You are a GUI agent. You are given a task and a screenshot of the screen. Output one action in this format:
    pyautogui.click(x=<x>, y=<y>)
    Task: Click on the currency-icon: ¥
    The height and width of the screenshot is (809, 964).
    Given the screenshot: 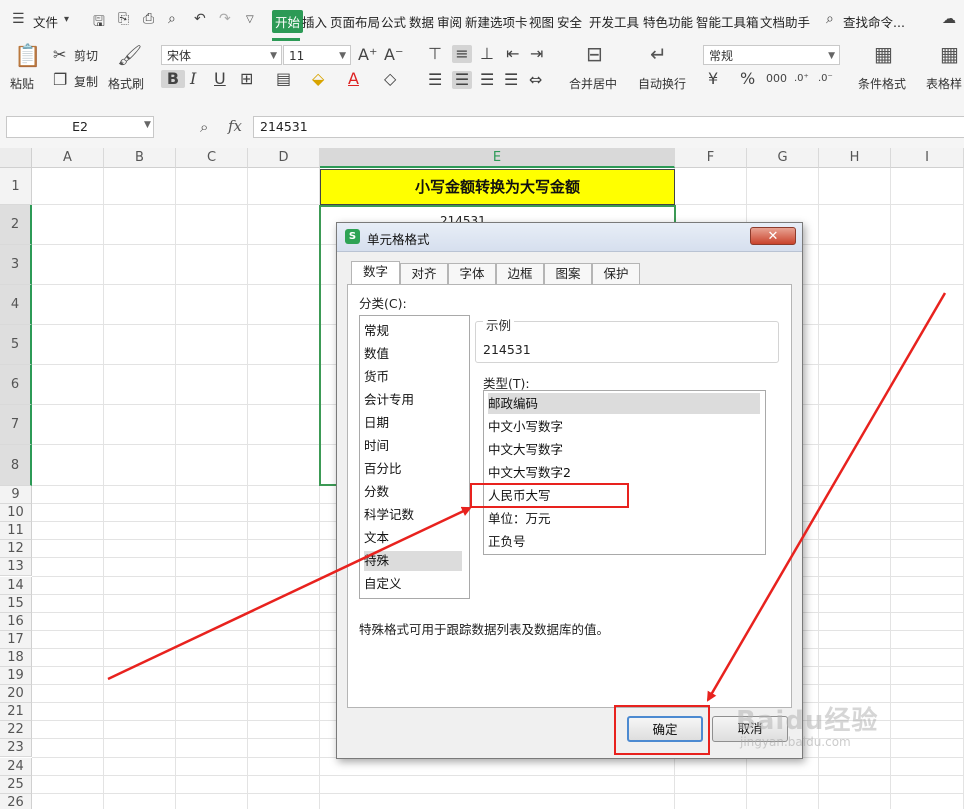 What is the action you would take?
    pyautogui.click(x=713, y=79)
    